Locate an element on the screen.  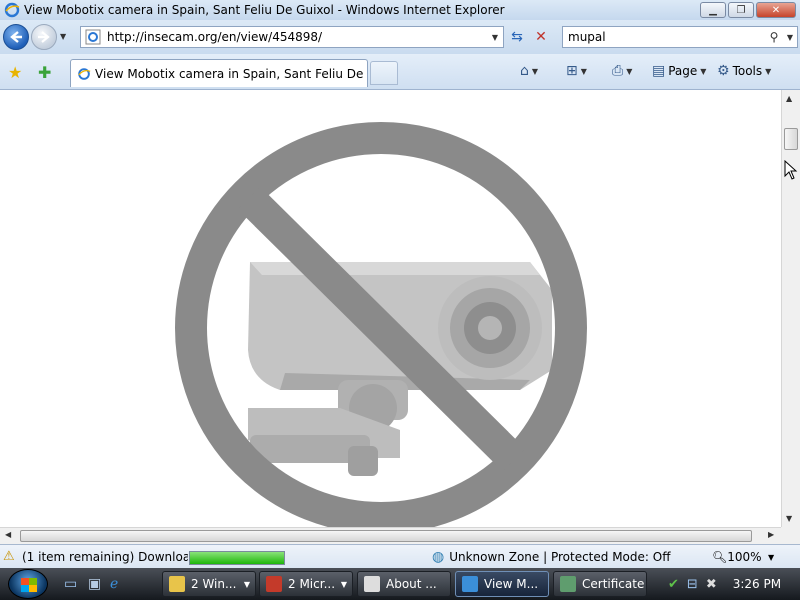
search-box: mupal ⚲ ▼ is located at coordinates (680, 37).